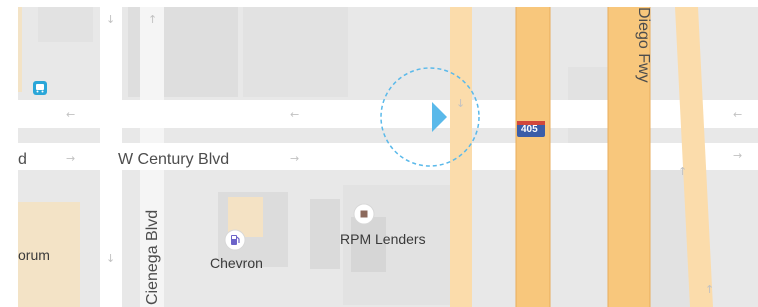  Describe the element at coordinates (20, 49) in the screenshot. I see `parking-area` at that location.